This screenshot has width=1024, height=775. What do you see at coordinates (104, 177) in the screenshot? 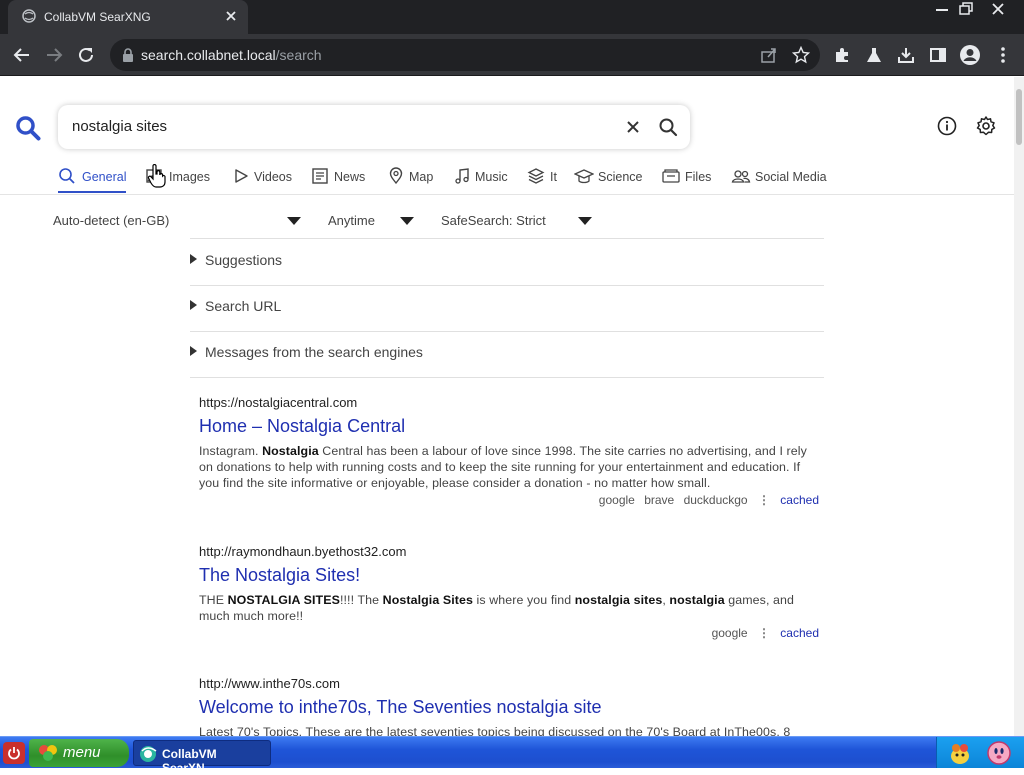
I see `tab-label: General` at bounding box center [104, 177].